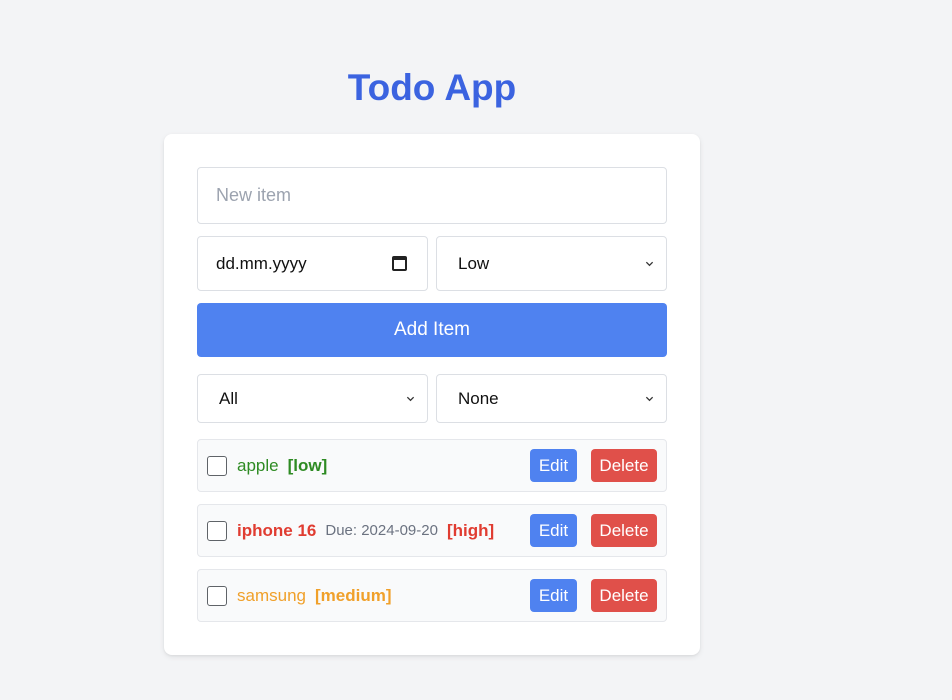 The width and height of the screenshot is (952, 700). Describe the element at coordinates (432, 87) in the screenshot. I see `page-title: Todo App` at that location.